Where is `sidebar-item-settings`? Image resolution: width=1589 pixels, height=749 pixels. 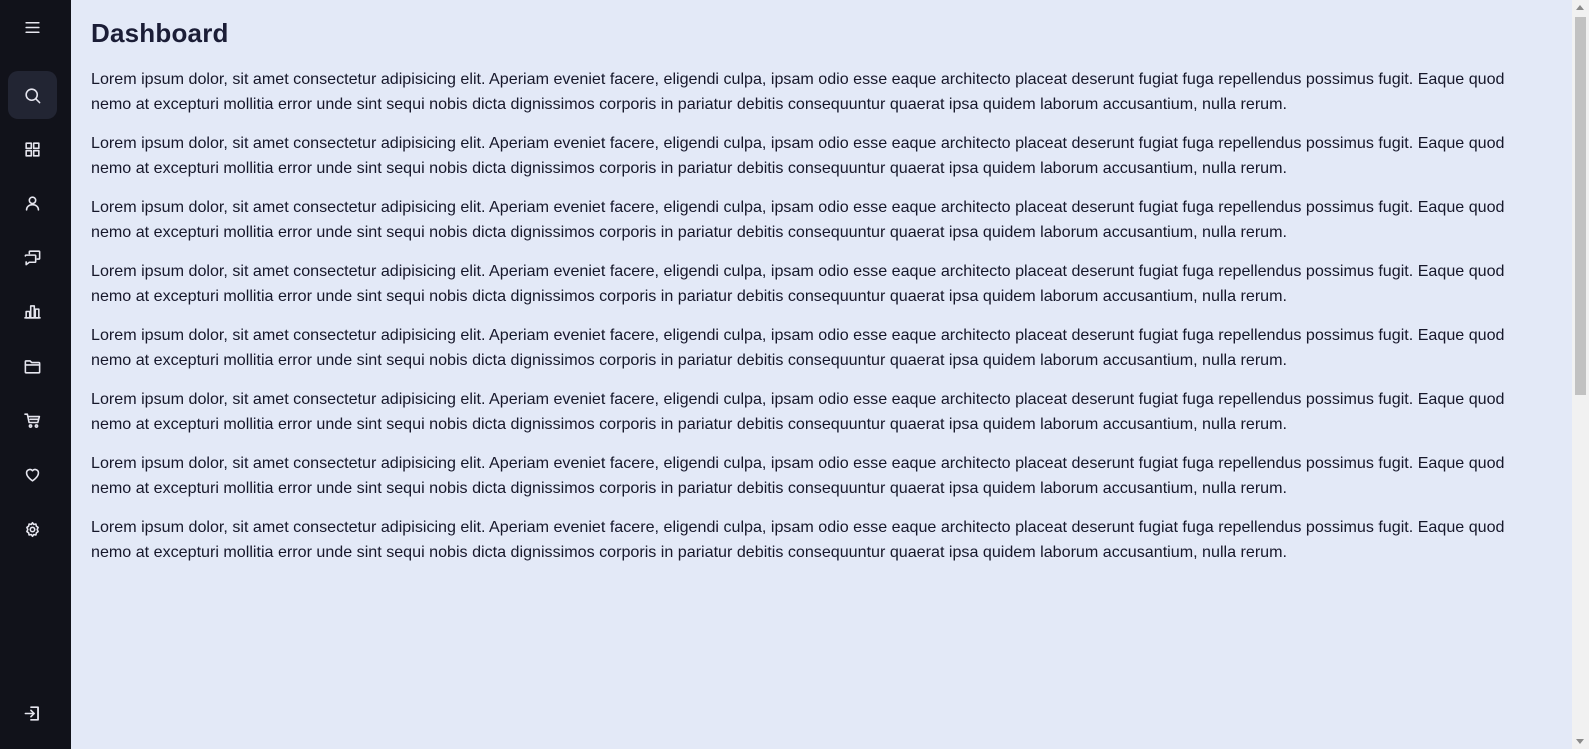
sidebar-item-settings is located at coordinates (32, 529).